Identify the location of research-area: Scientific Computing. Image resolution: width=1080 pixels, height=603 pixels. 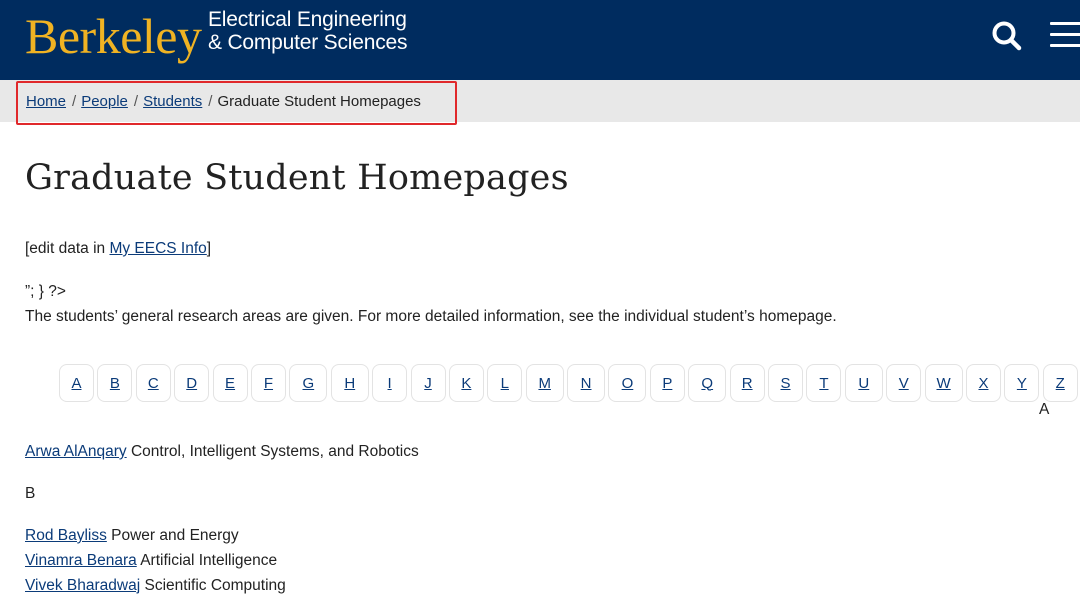
(215, 585).